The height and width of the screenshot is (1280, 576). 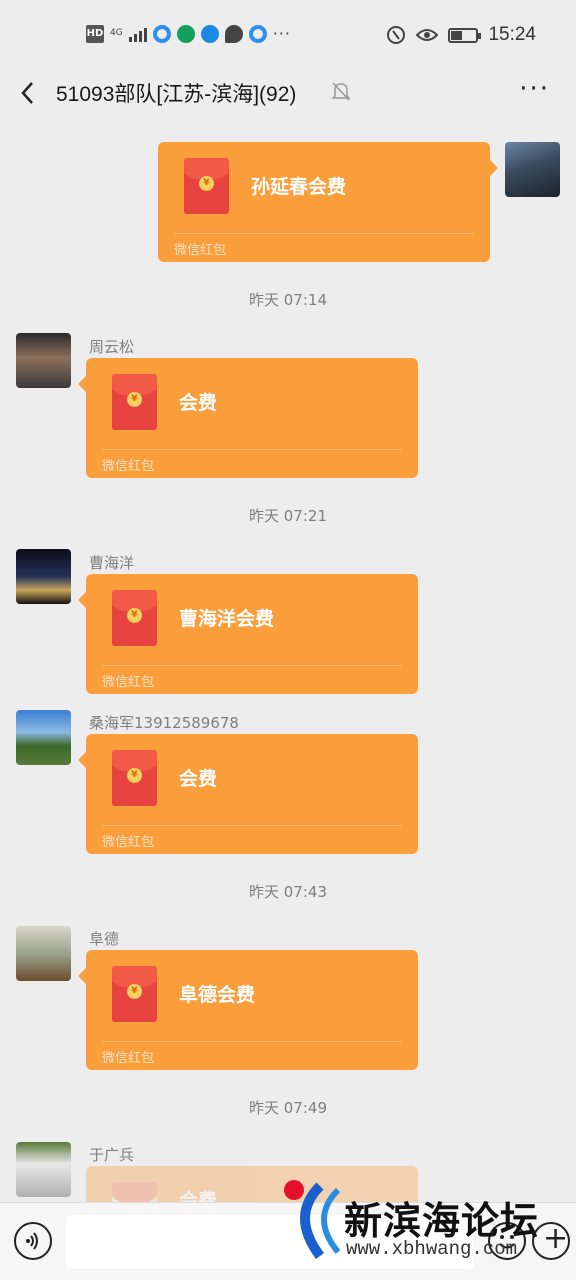 What do you see at coordinates (288, 1108) in the screenshot?
I see `timestamp: 昨天 07:49` at bounding box center [288, 1108].